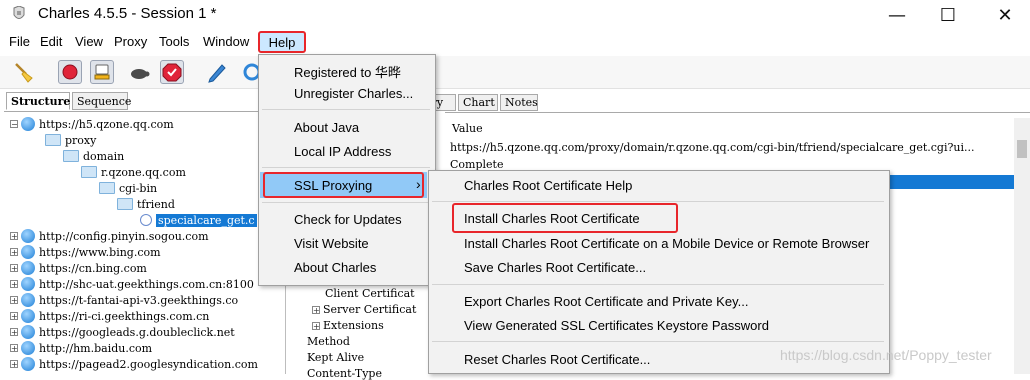 This screenshot has height=380, width=1030. I want to click on tree-node-host: + https://pagead2.googlesyndication.com, so click(134, 364).